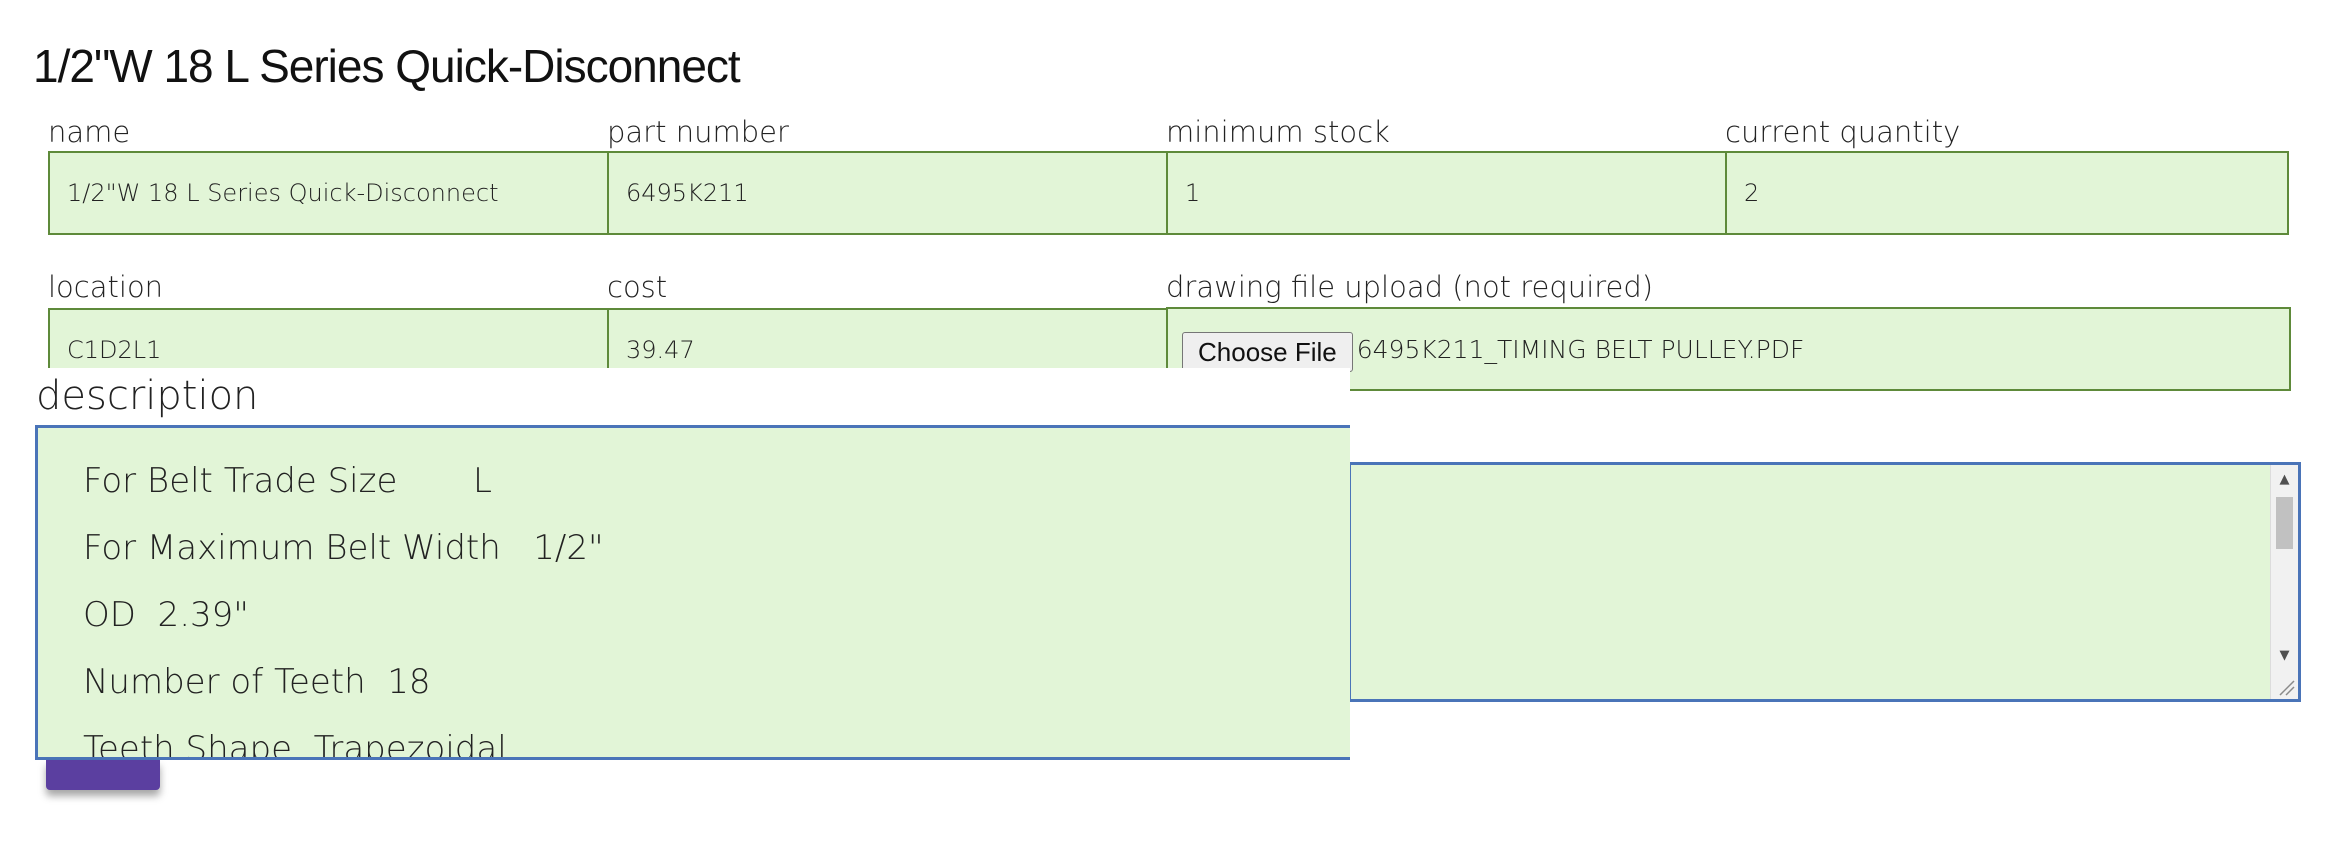 This screenshot has width=2340, height=850. What do you see at coordinates (89, 132) in the screenshot?
I see `name-label: name` at bounding box center [89, 132].